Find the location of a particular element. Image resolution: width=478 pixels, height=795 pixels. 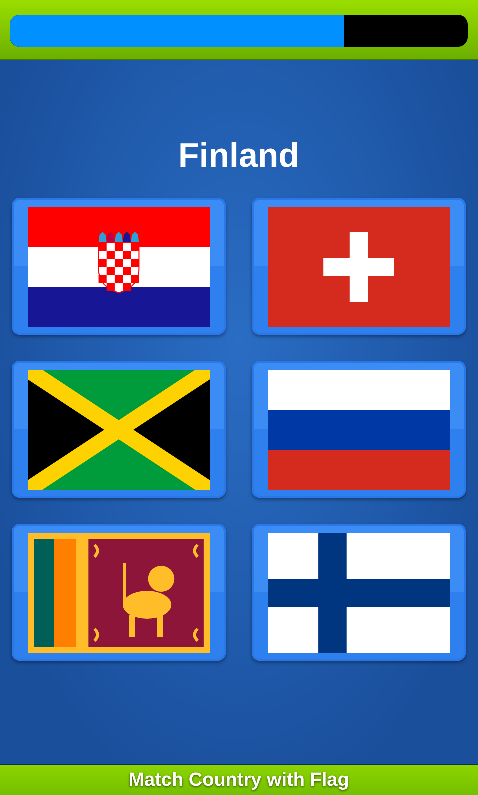

footer-title: Match Country with Flag is located at coordinates (239, 779).